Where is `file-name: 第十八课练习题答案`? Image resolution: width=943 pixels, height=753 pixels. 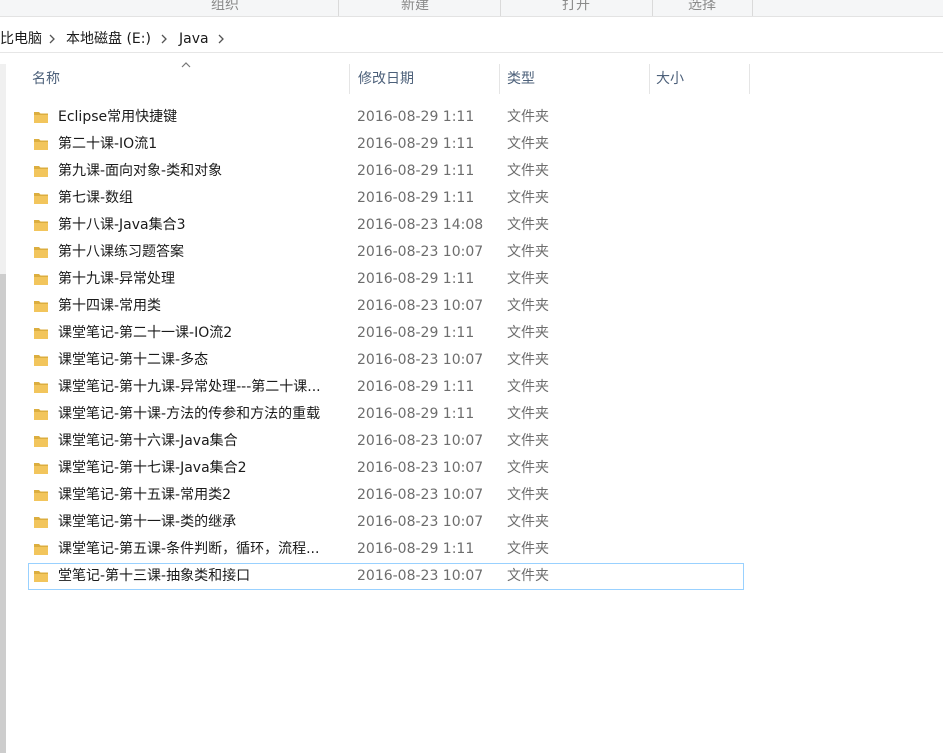
file-name: 第十八课练习题答案 is located at coordinates (121, 252).